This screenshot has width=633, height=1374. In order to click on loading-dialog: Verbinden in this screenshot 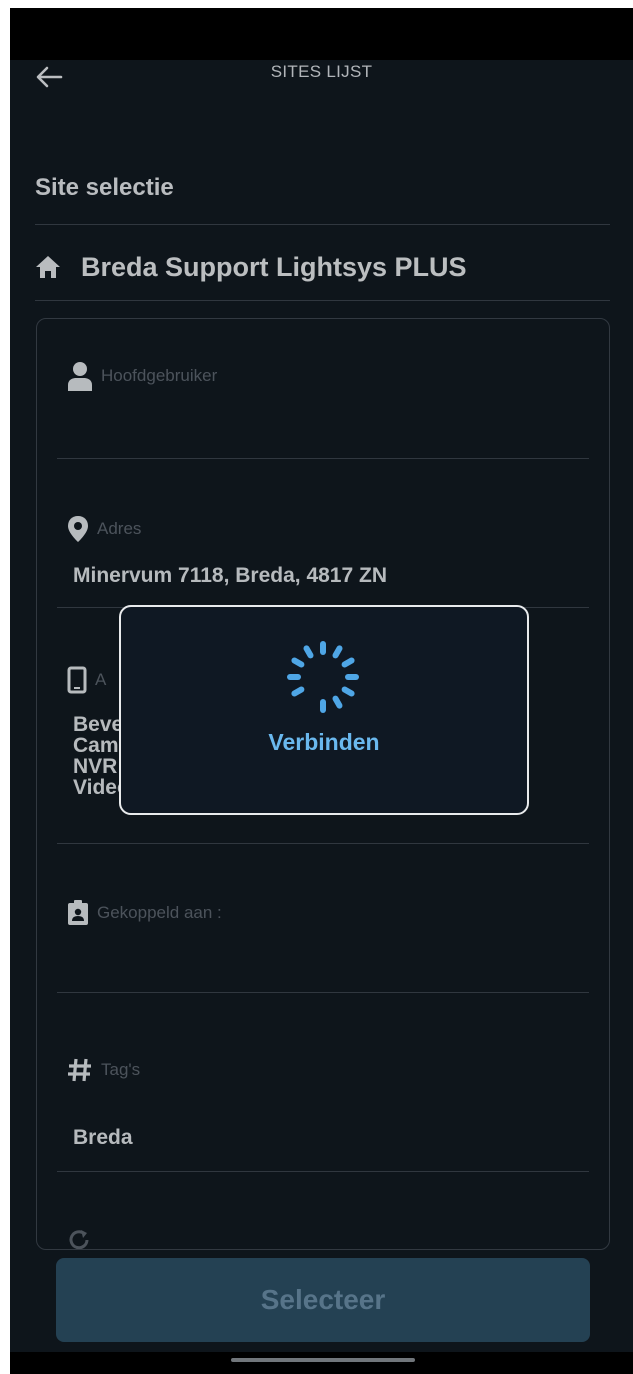, I will do `click(324, 710)`.